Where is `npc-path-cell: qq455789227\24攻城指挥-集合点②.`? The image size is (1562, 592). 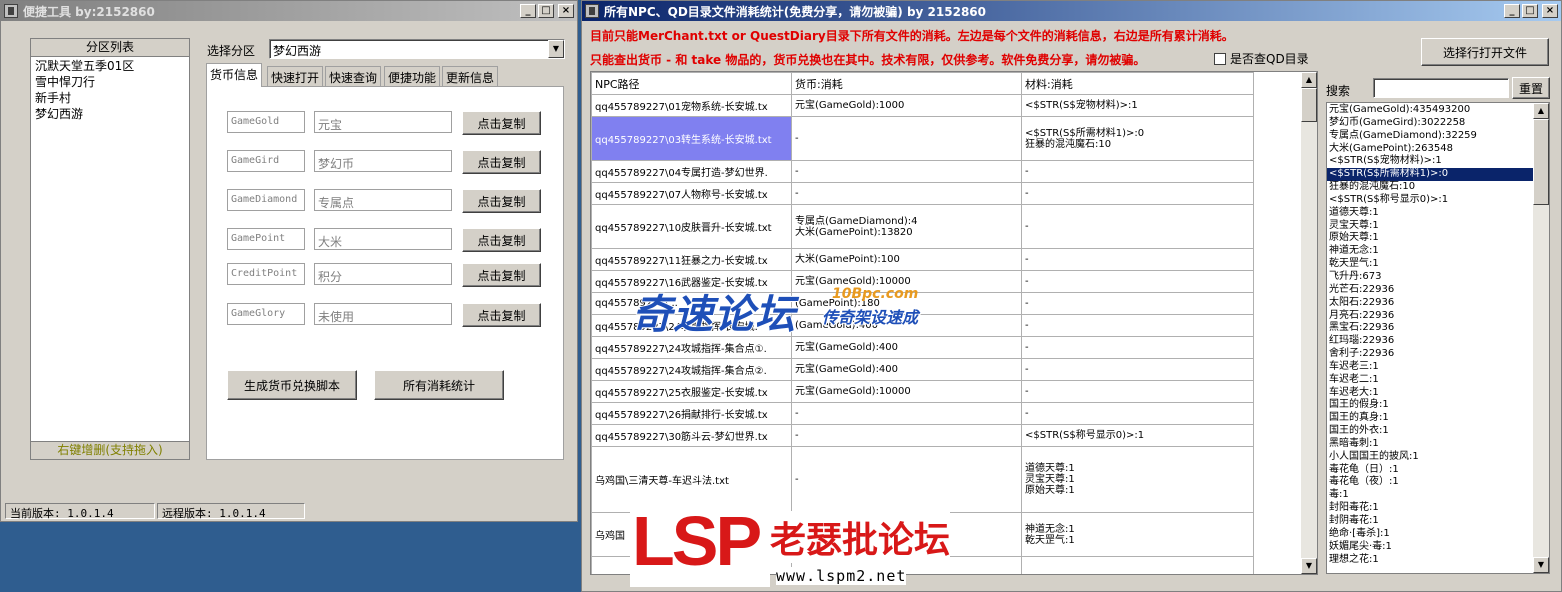 npc-path-cell: qq455789227\24攻城指挥-集合点②. is located at coordinates (691, 369).